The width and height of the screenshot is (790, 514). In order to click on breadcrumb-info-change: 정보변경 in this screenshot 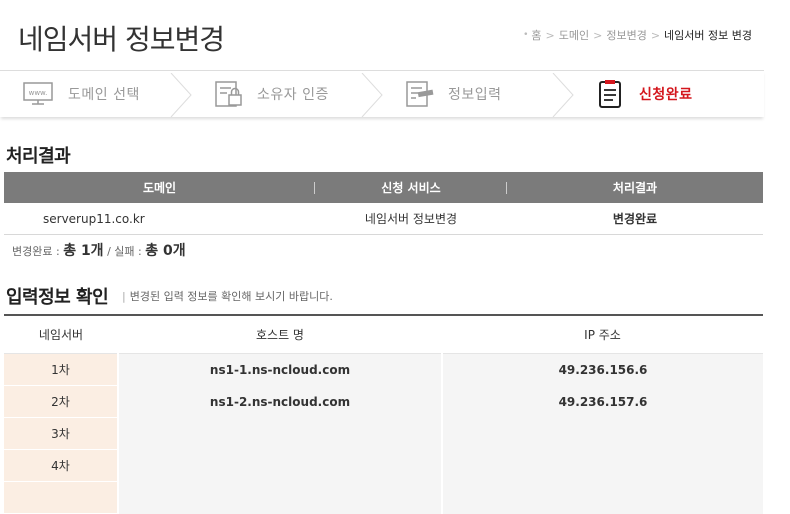, I will do `click(626, 35)`.